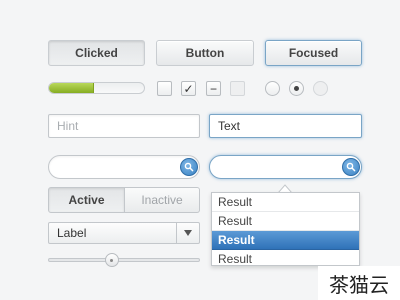  Describe the element at coordinates (71, 88) in the screenshot. I see `progress-fill` at that location.